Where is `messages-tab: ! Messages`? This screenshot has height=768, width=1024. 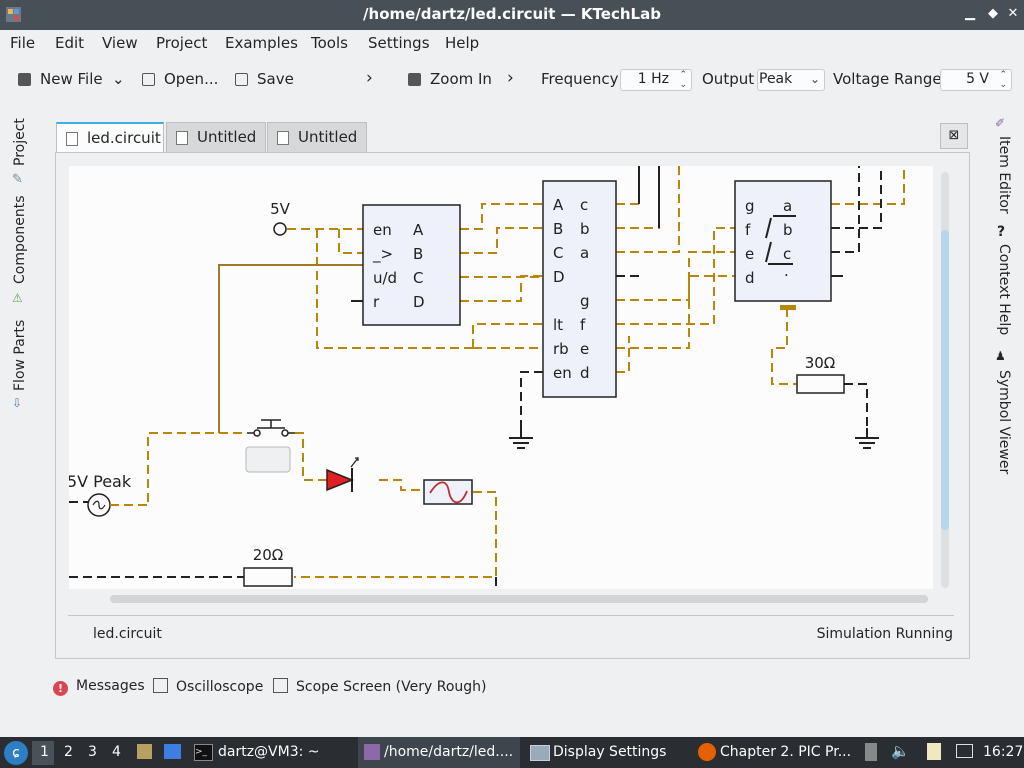 messages-tab: ! Messages is located at coordinates (99, 687).